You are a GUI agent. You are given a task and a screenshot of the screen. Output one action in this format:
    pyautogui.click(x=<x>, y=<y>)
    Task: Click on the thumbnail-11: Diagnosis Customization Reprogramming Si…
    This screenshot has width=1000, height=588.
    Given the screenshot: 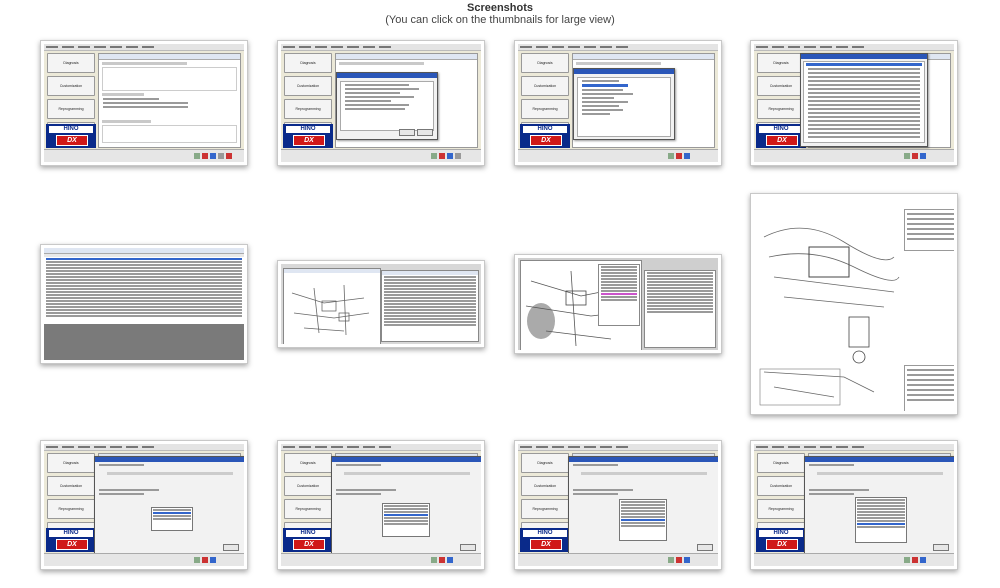 What is the action you would take?
    pyautogui.click(x=618, y=505)
    